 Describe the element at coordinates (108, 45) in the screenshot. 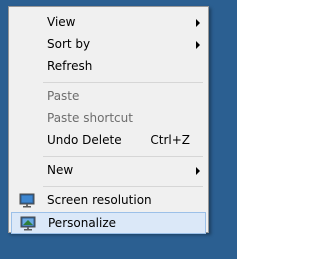

I see `menu-item-sort-by: Sort by` at that location.